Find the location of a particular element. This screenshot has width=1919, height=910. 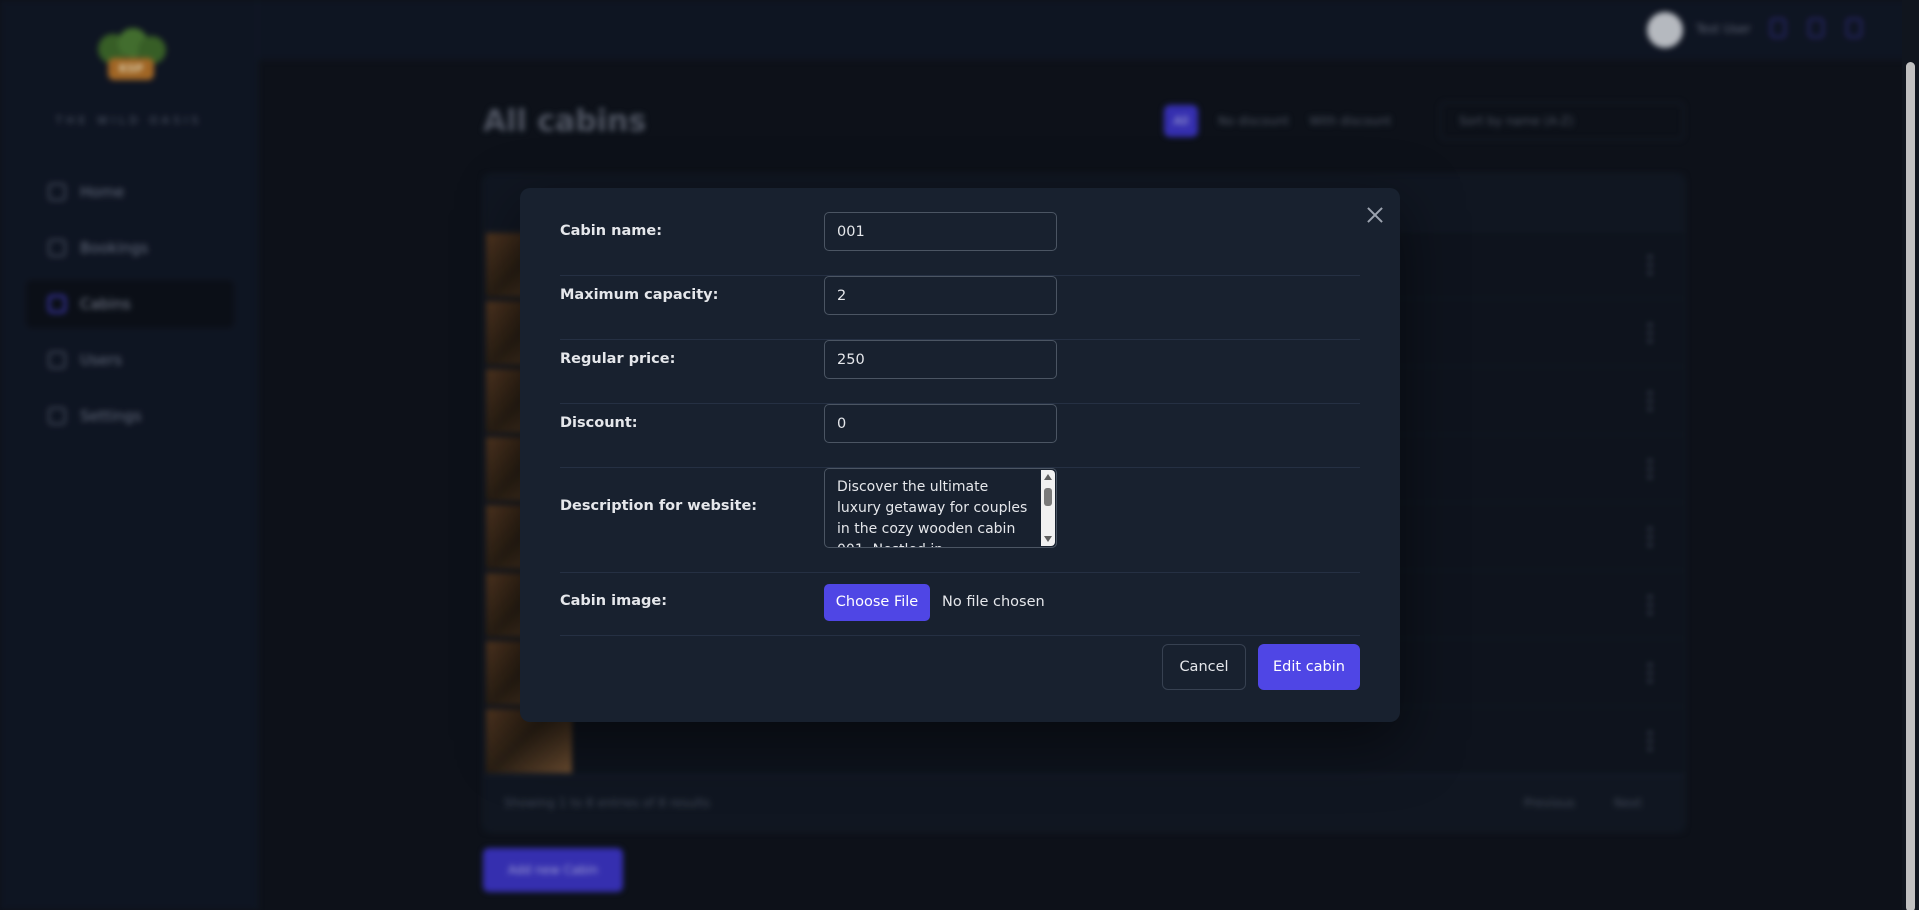

discount-input is located at coordinates (940, 423).